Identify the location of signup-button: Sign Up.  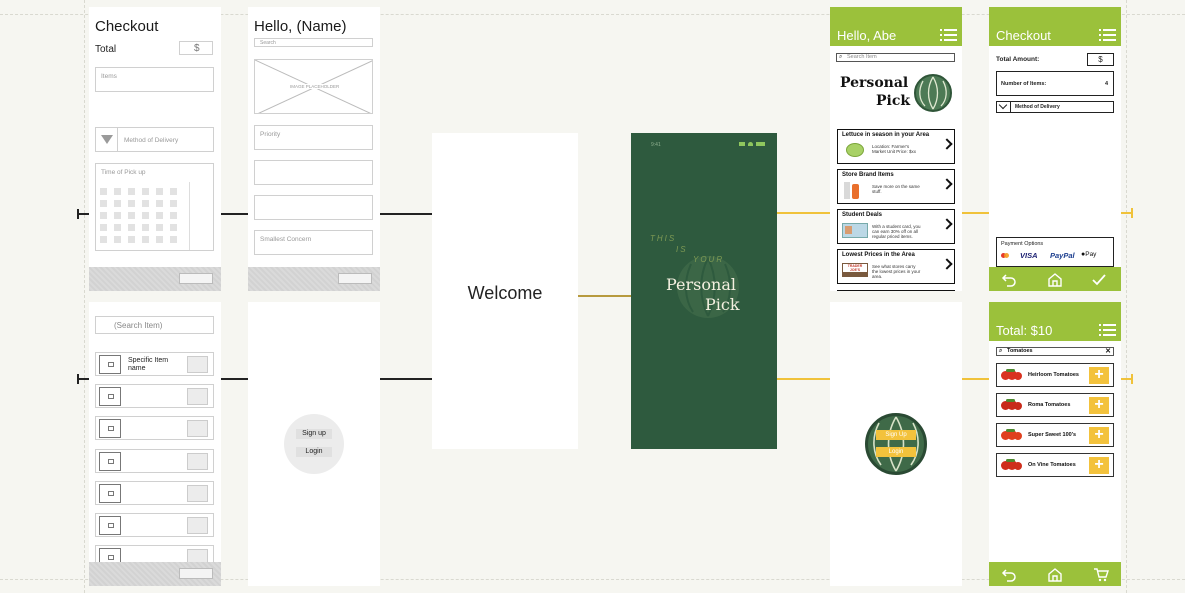
(896, 435).